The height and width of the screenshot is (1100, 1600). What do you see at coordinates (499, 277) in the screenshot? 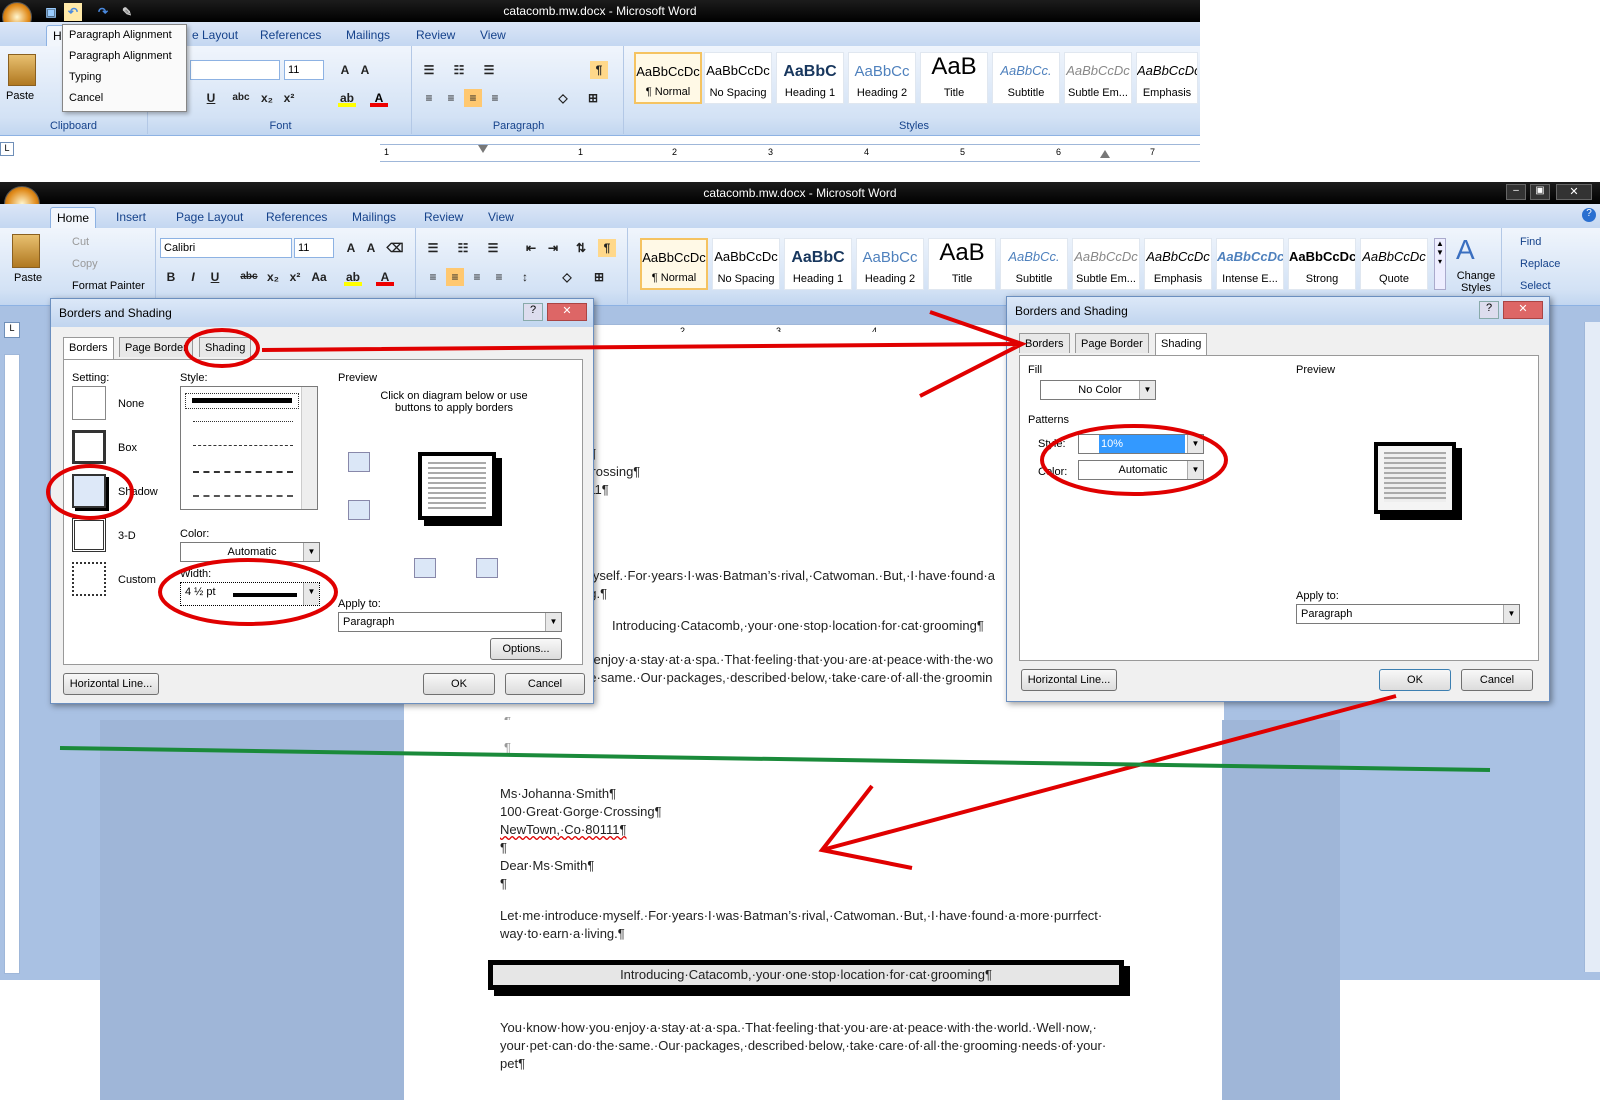
I see `justify-icon: ≡` at bounding box center [499, 277].